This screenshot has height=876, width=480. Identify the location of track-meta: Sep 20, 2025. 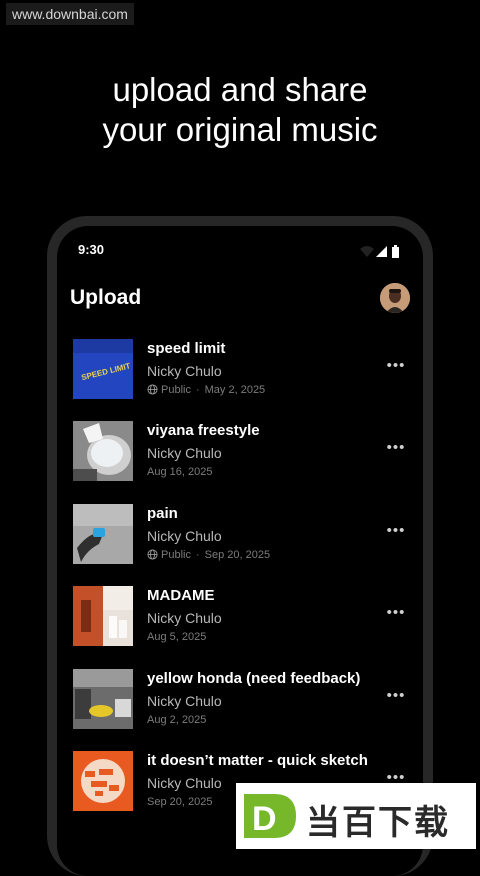
(179, 802).